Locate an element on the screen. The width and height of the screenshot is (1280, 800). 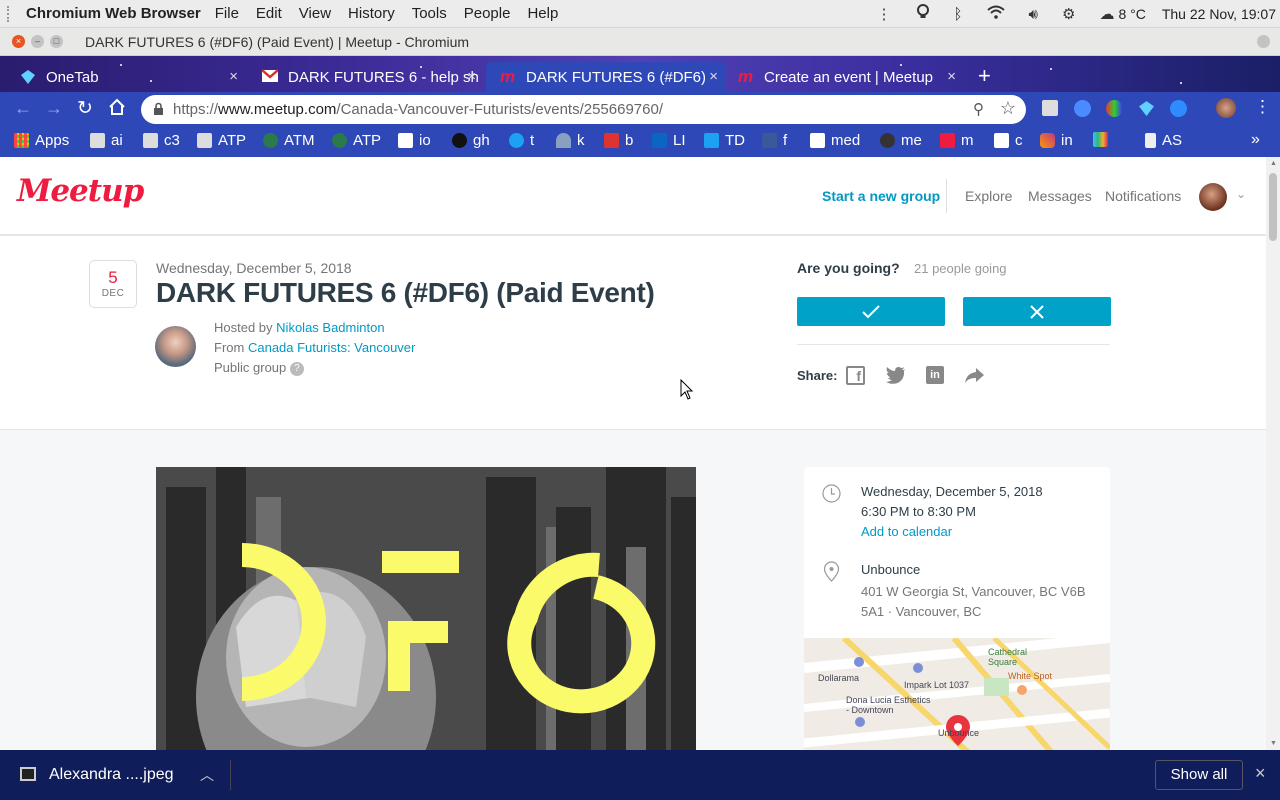
more-vertical-icon: ⋮ is located at coordinates (884, 14).